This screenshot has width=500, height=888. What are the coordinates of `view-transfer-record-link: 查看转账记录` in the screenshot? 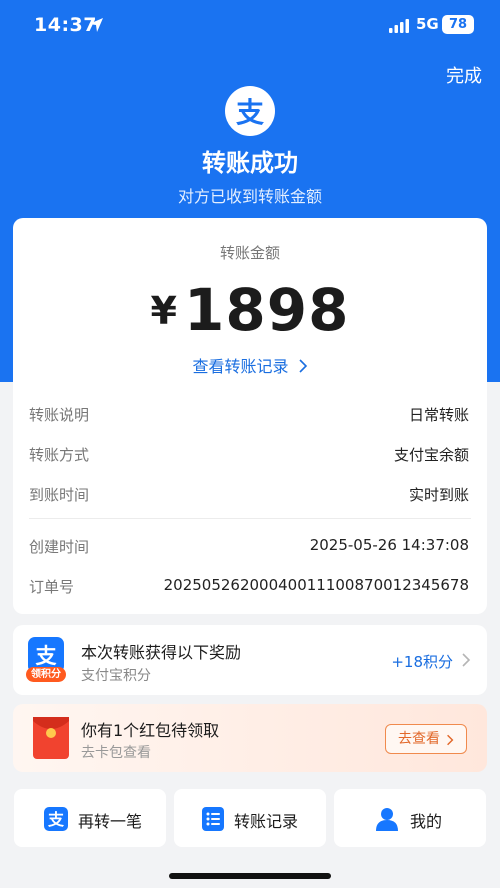 It's located at (250, 365).